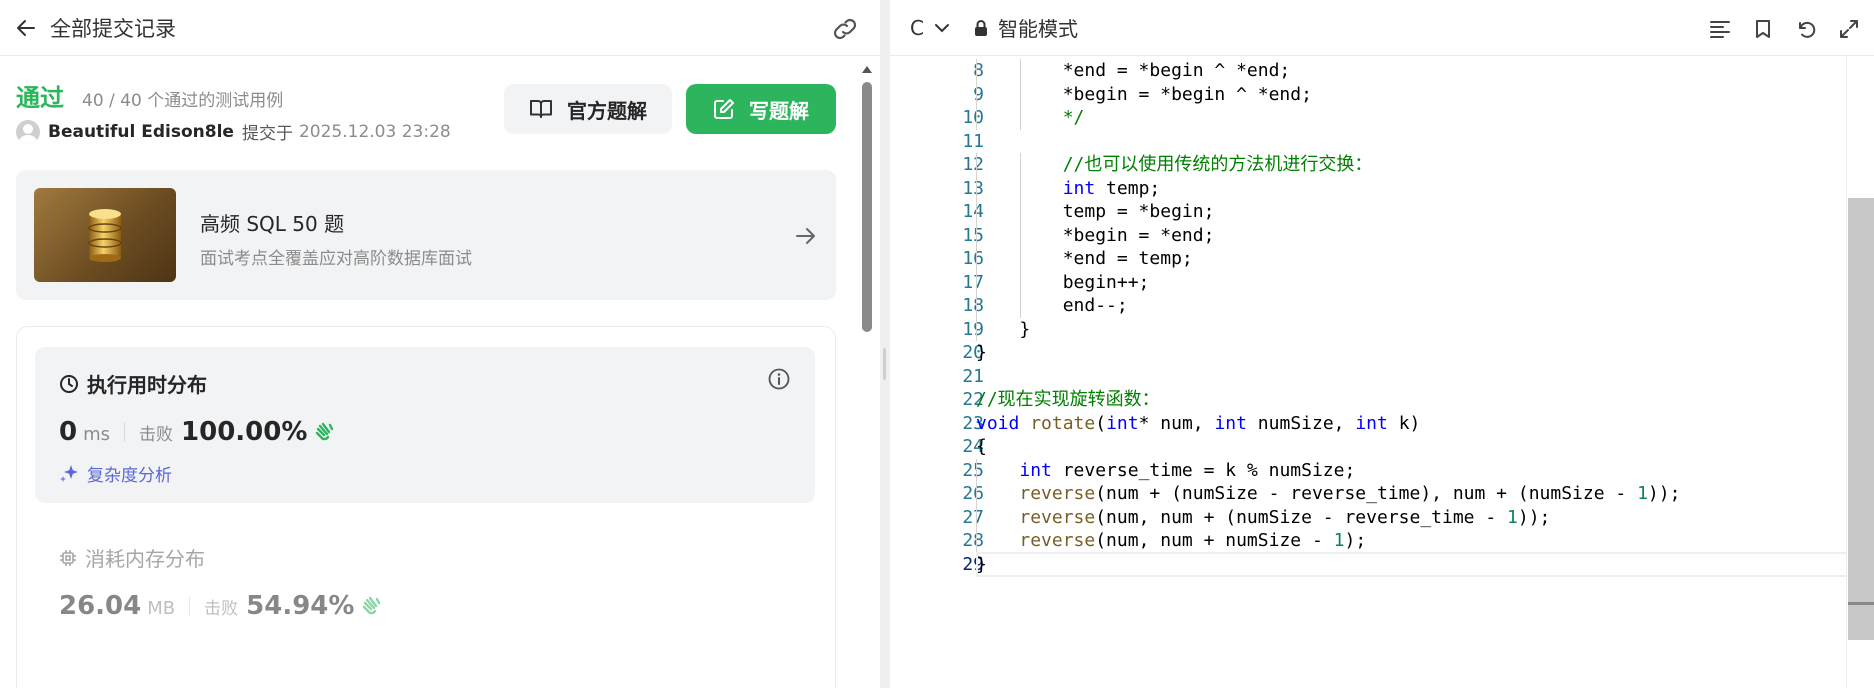  Describe the element at coordinates (1370, 188) in the screenshot. I see `code-line: 13 int temp;` at that location.